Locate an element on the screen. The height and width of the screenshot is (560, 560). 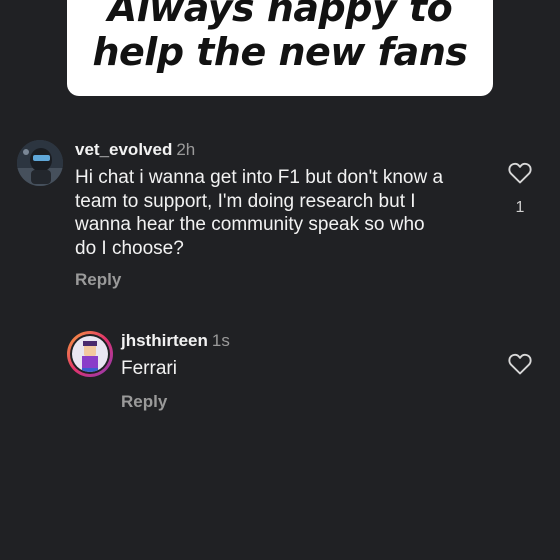
like-count: 1 is located at coordinates (520, 207).